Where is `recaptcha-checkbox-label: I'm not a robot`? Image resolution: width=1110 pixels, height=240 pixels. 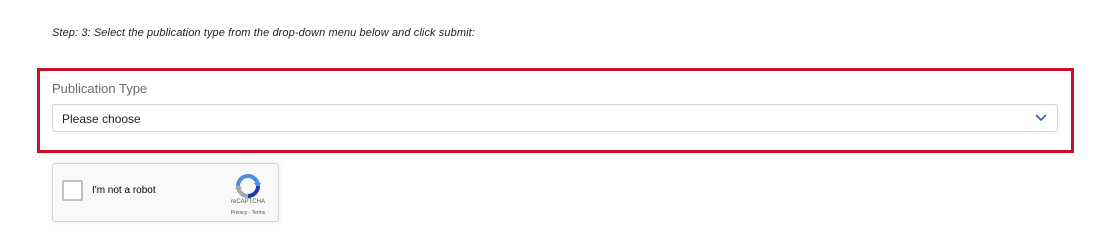
recaptcha-checkbox-label: I'm not a robot is located at coordinates (124, 190).